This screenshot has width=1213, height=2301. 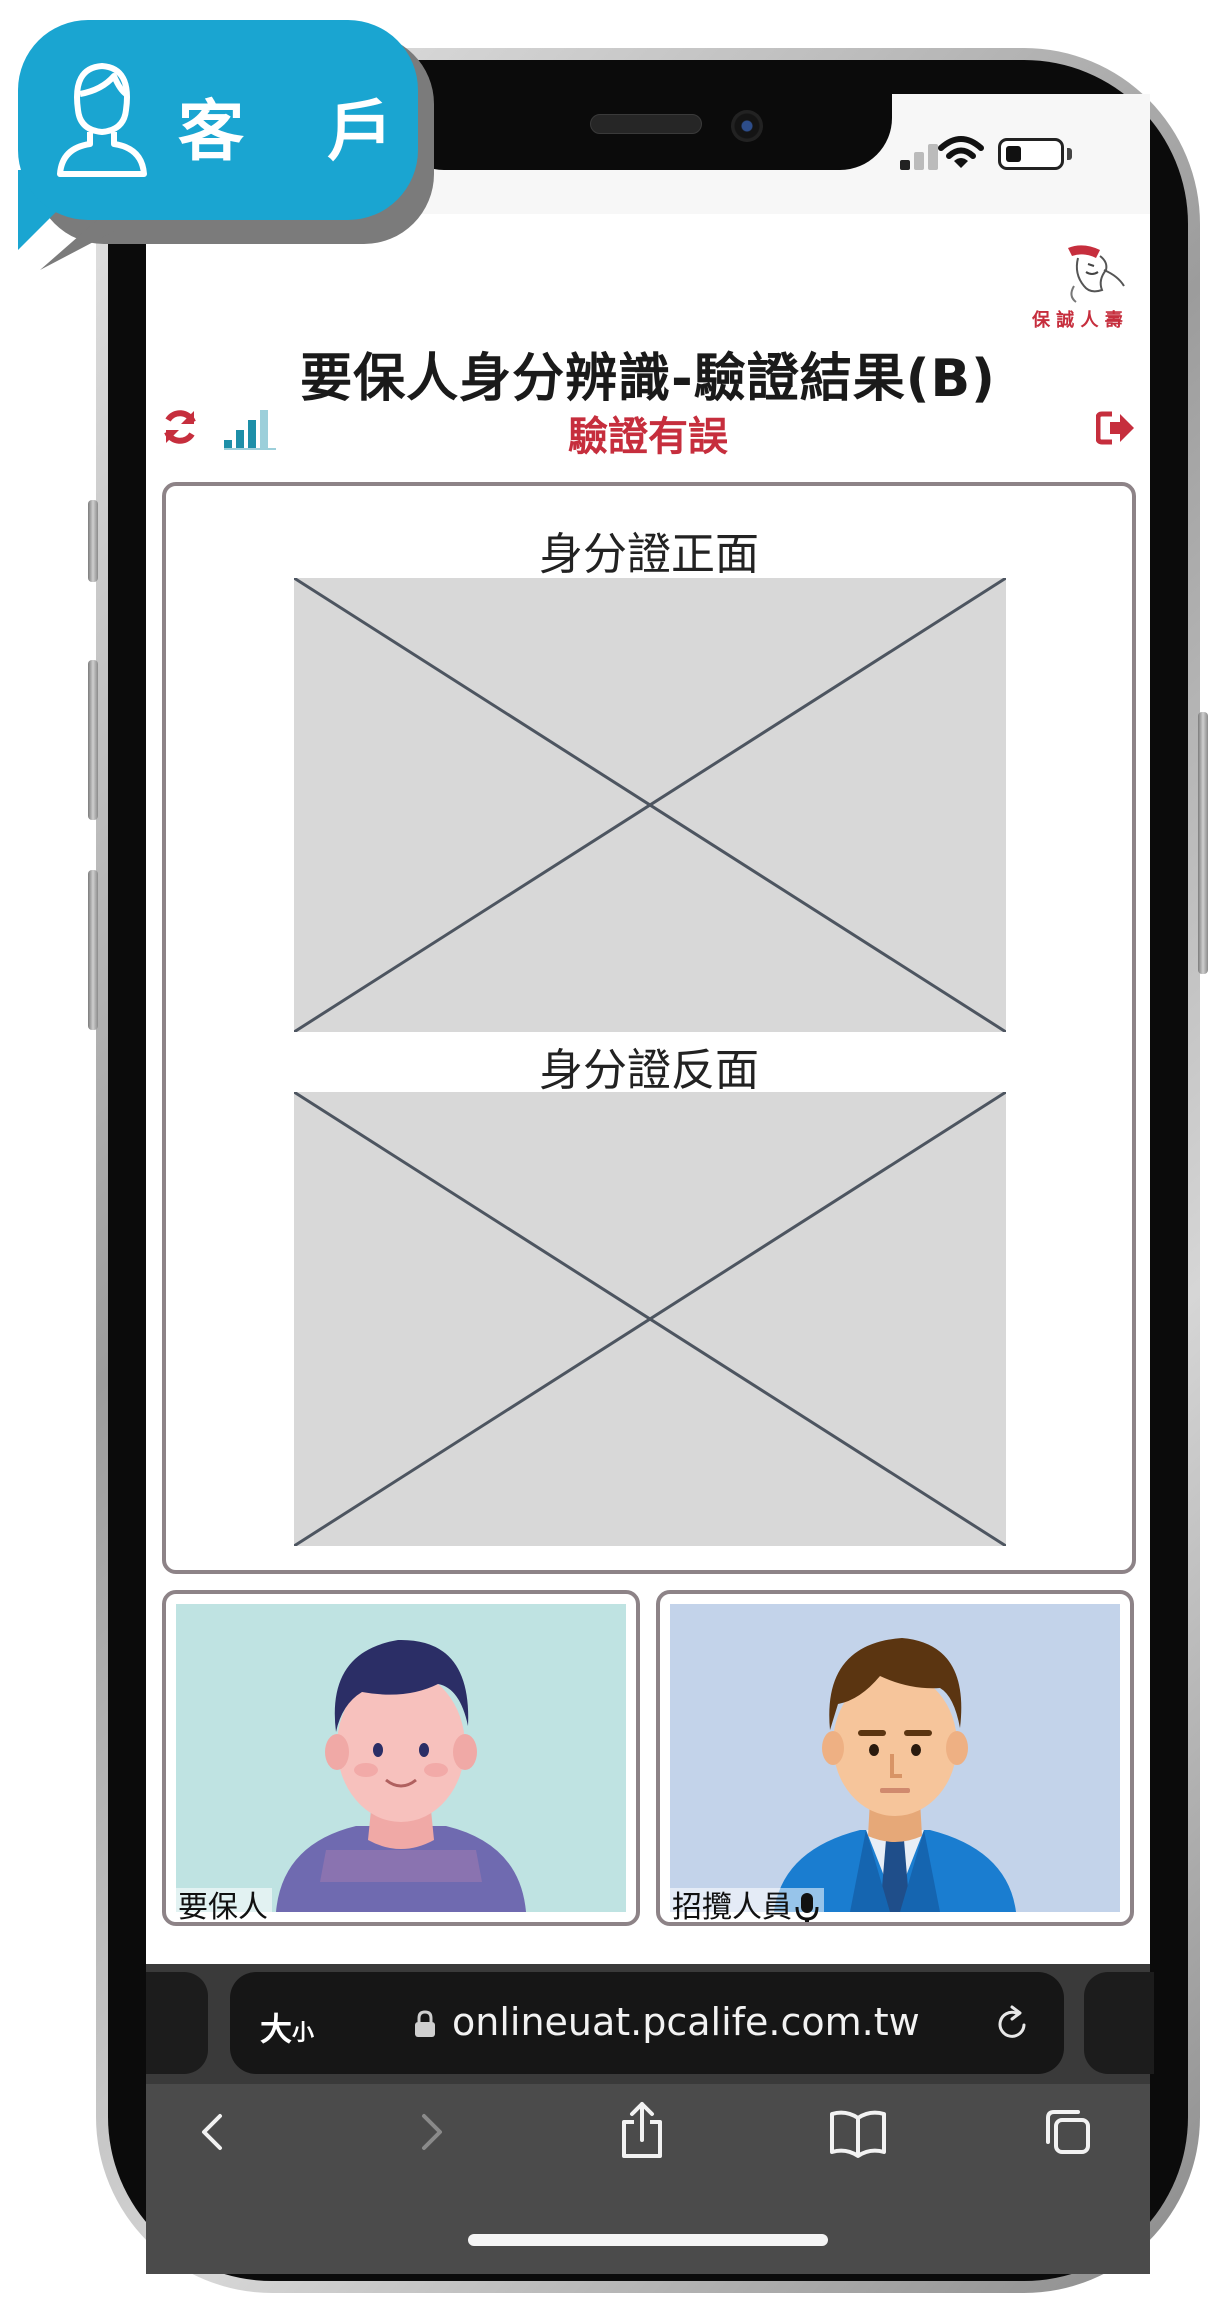 I want to click on microphone-icon, so click(x=807, y=1907).